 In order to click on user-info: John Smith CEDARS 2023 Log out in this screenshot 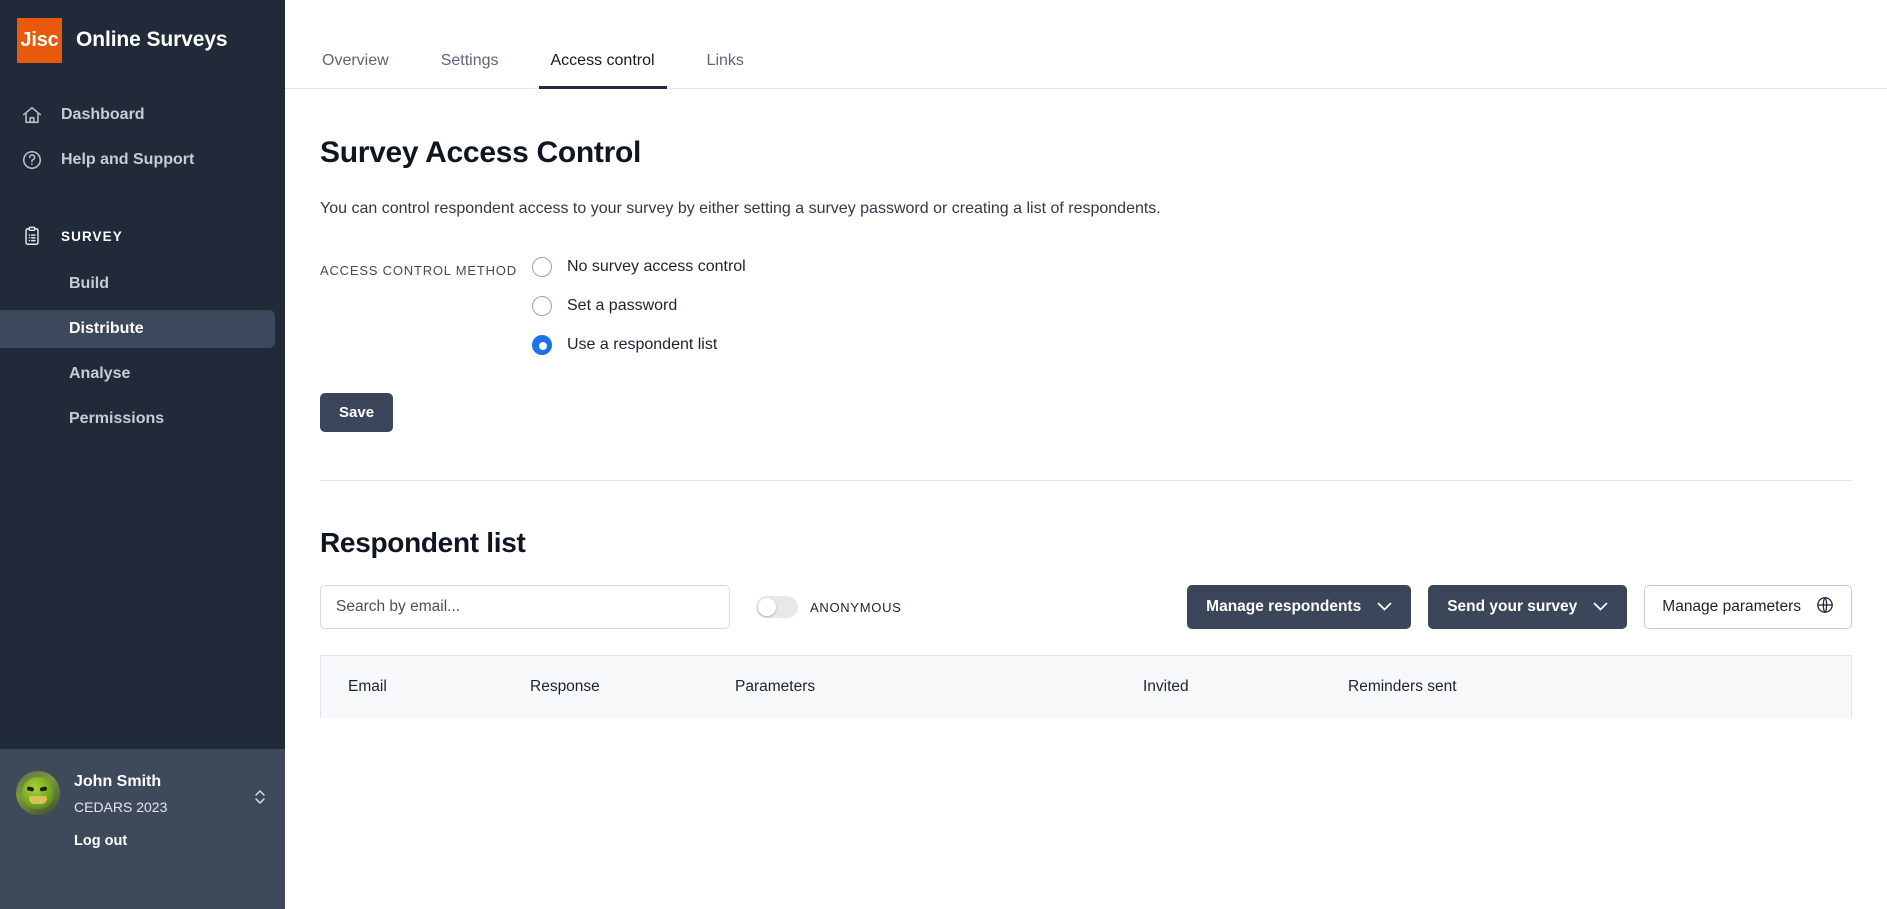, I will do `click(163, 810)`.